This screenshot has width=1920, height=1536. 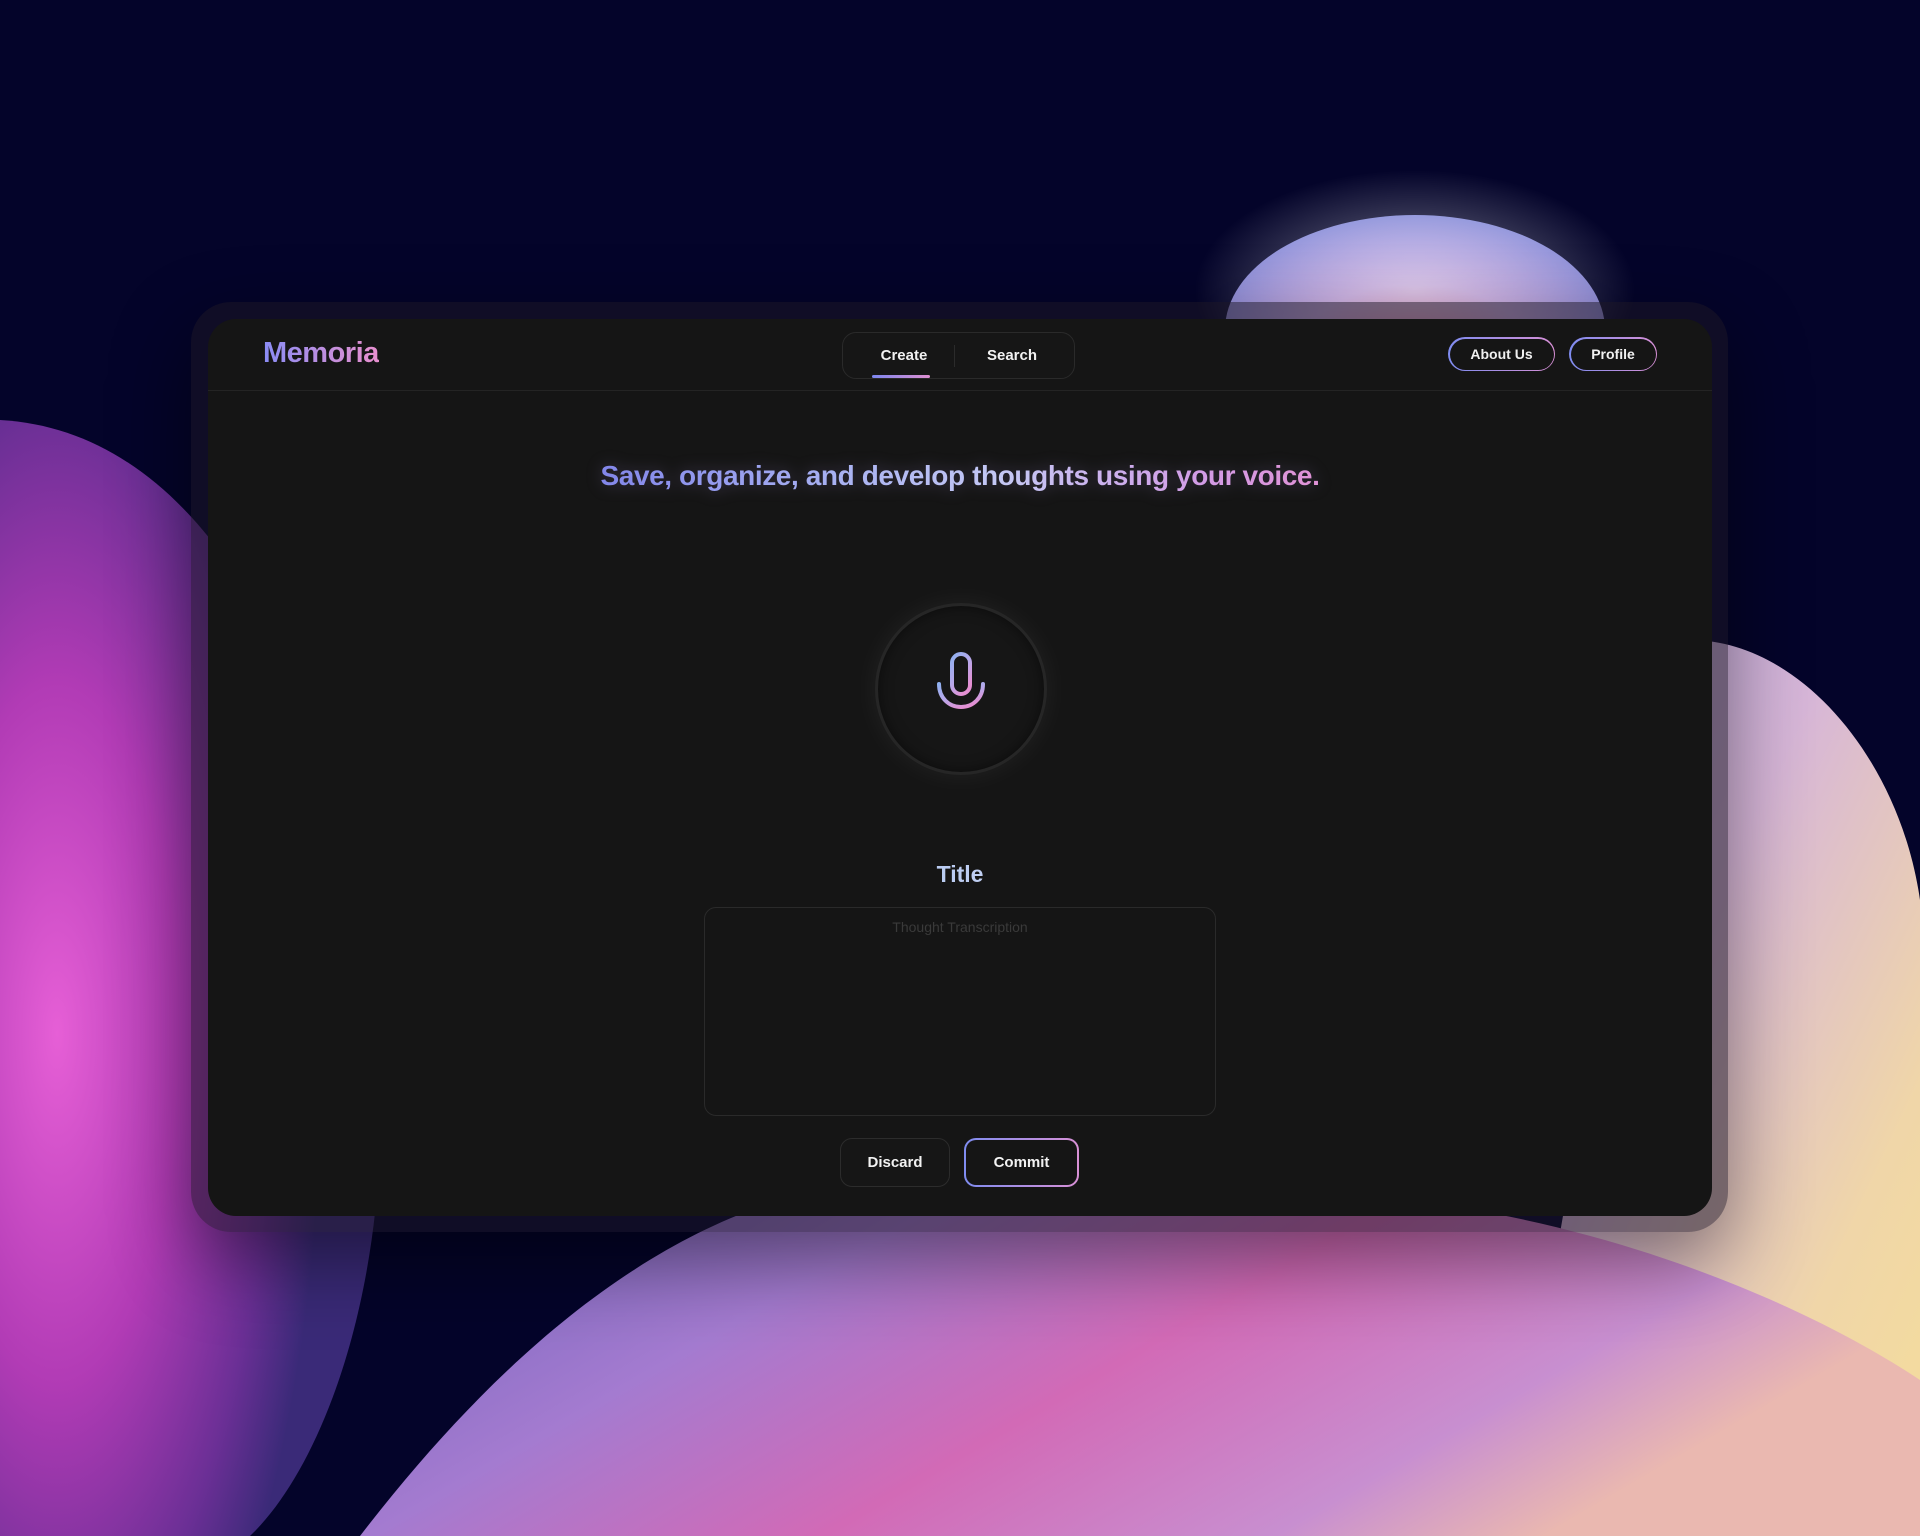 What do you see at coordinates (960, 874) in the screenshot?
I see `note-title: Title` at bounding box center [960, 874].